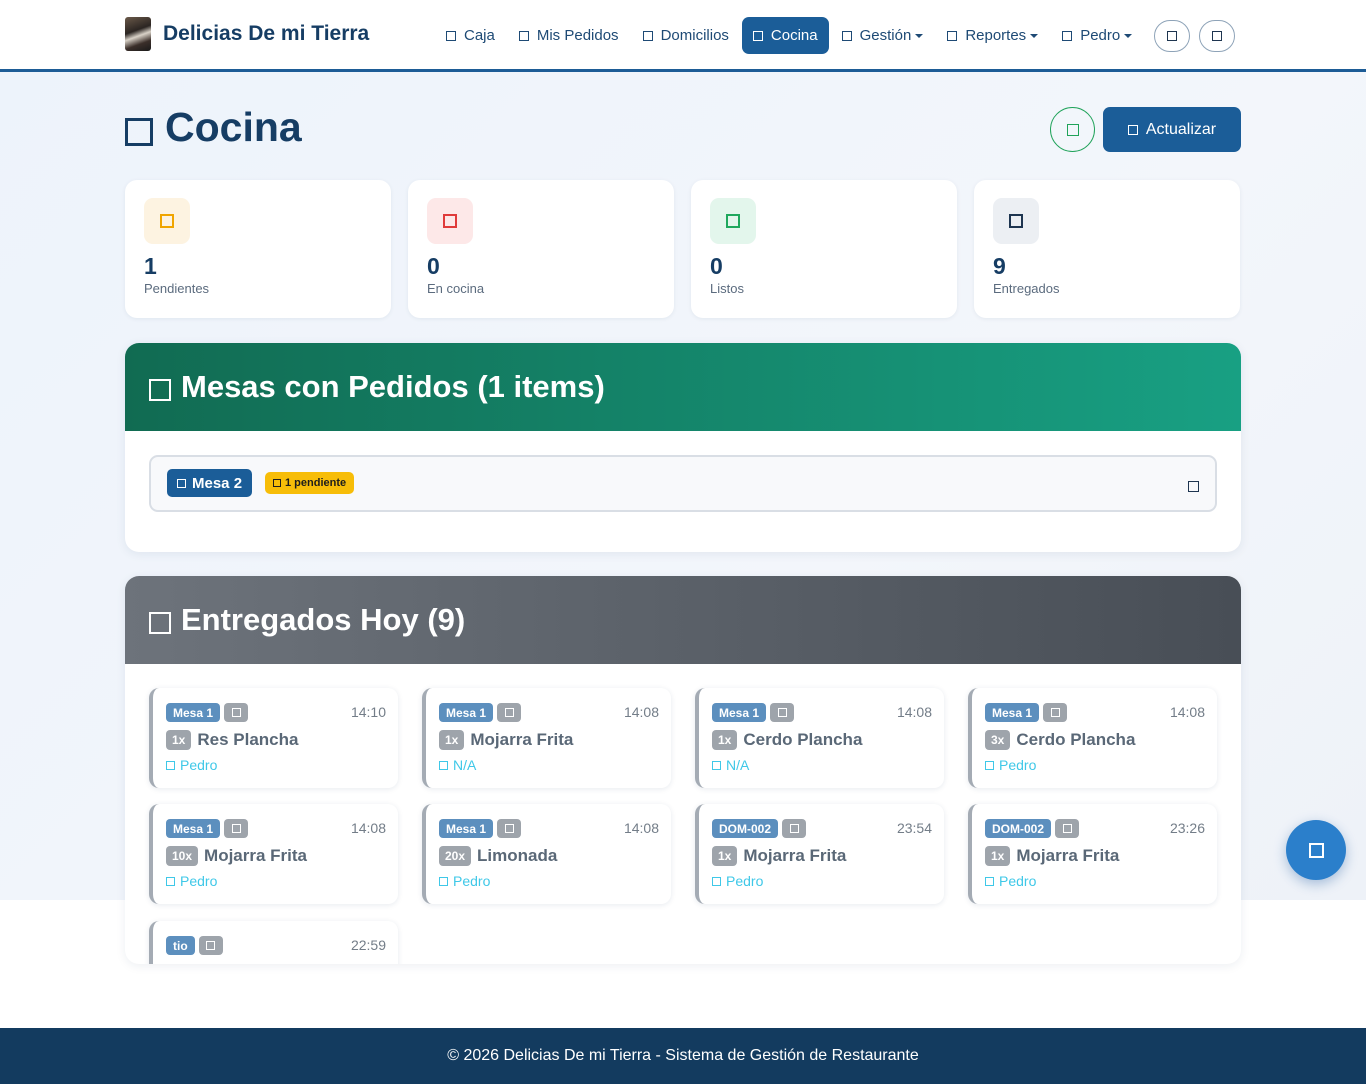  Describe the element at coordinates (727, 288) in the screenshot. I see `stat-label: Listos` at that location.